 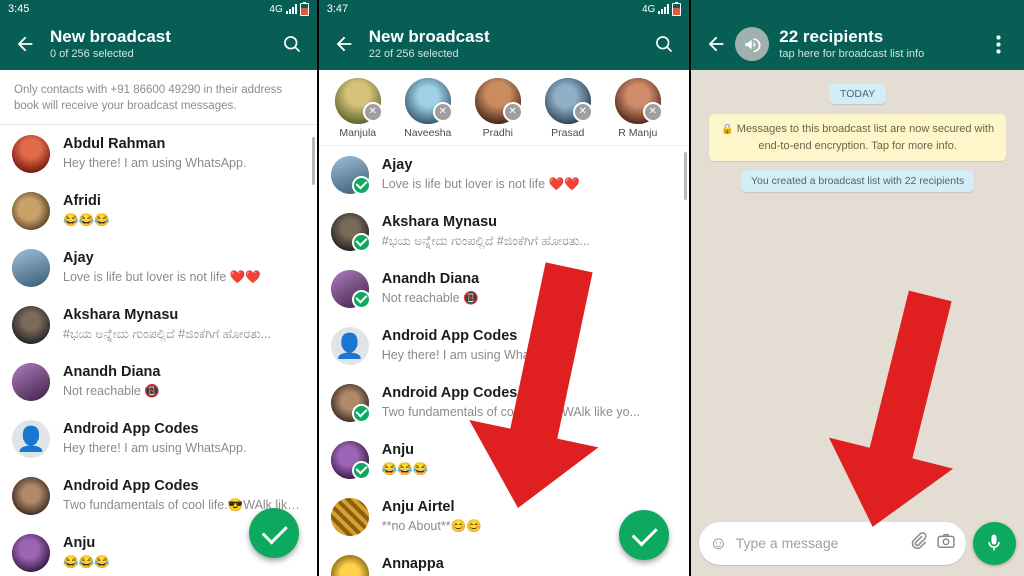 What do you see at coordinates (112, 372) in the screenshot?
I see `contact-name: Anandh Diana` at bounding box center [112, 372].